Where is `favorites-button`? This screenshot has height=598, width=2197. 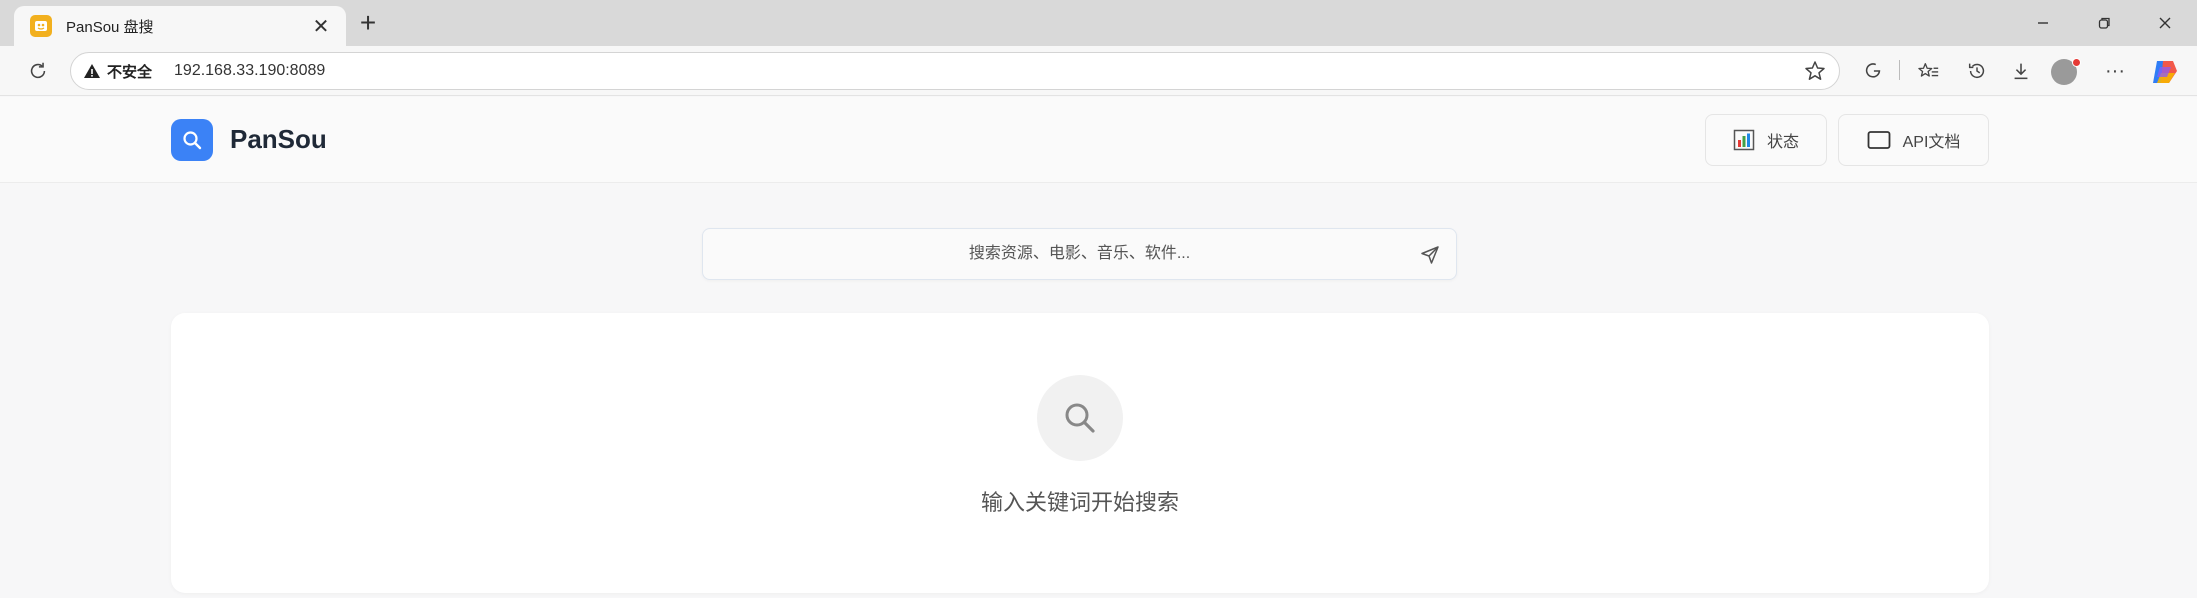
favorites-button is located at coordinates (1929, 71).